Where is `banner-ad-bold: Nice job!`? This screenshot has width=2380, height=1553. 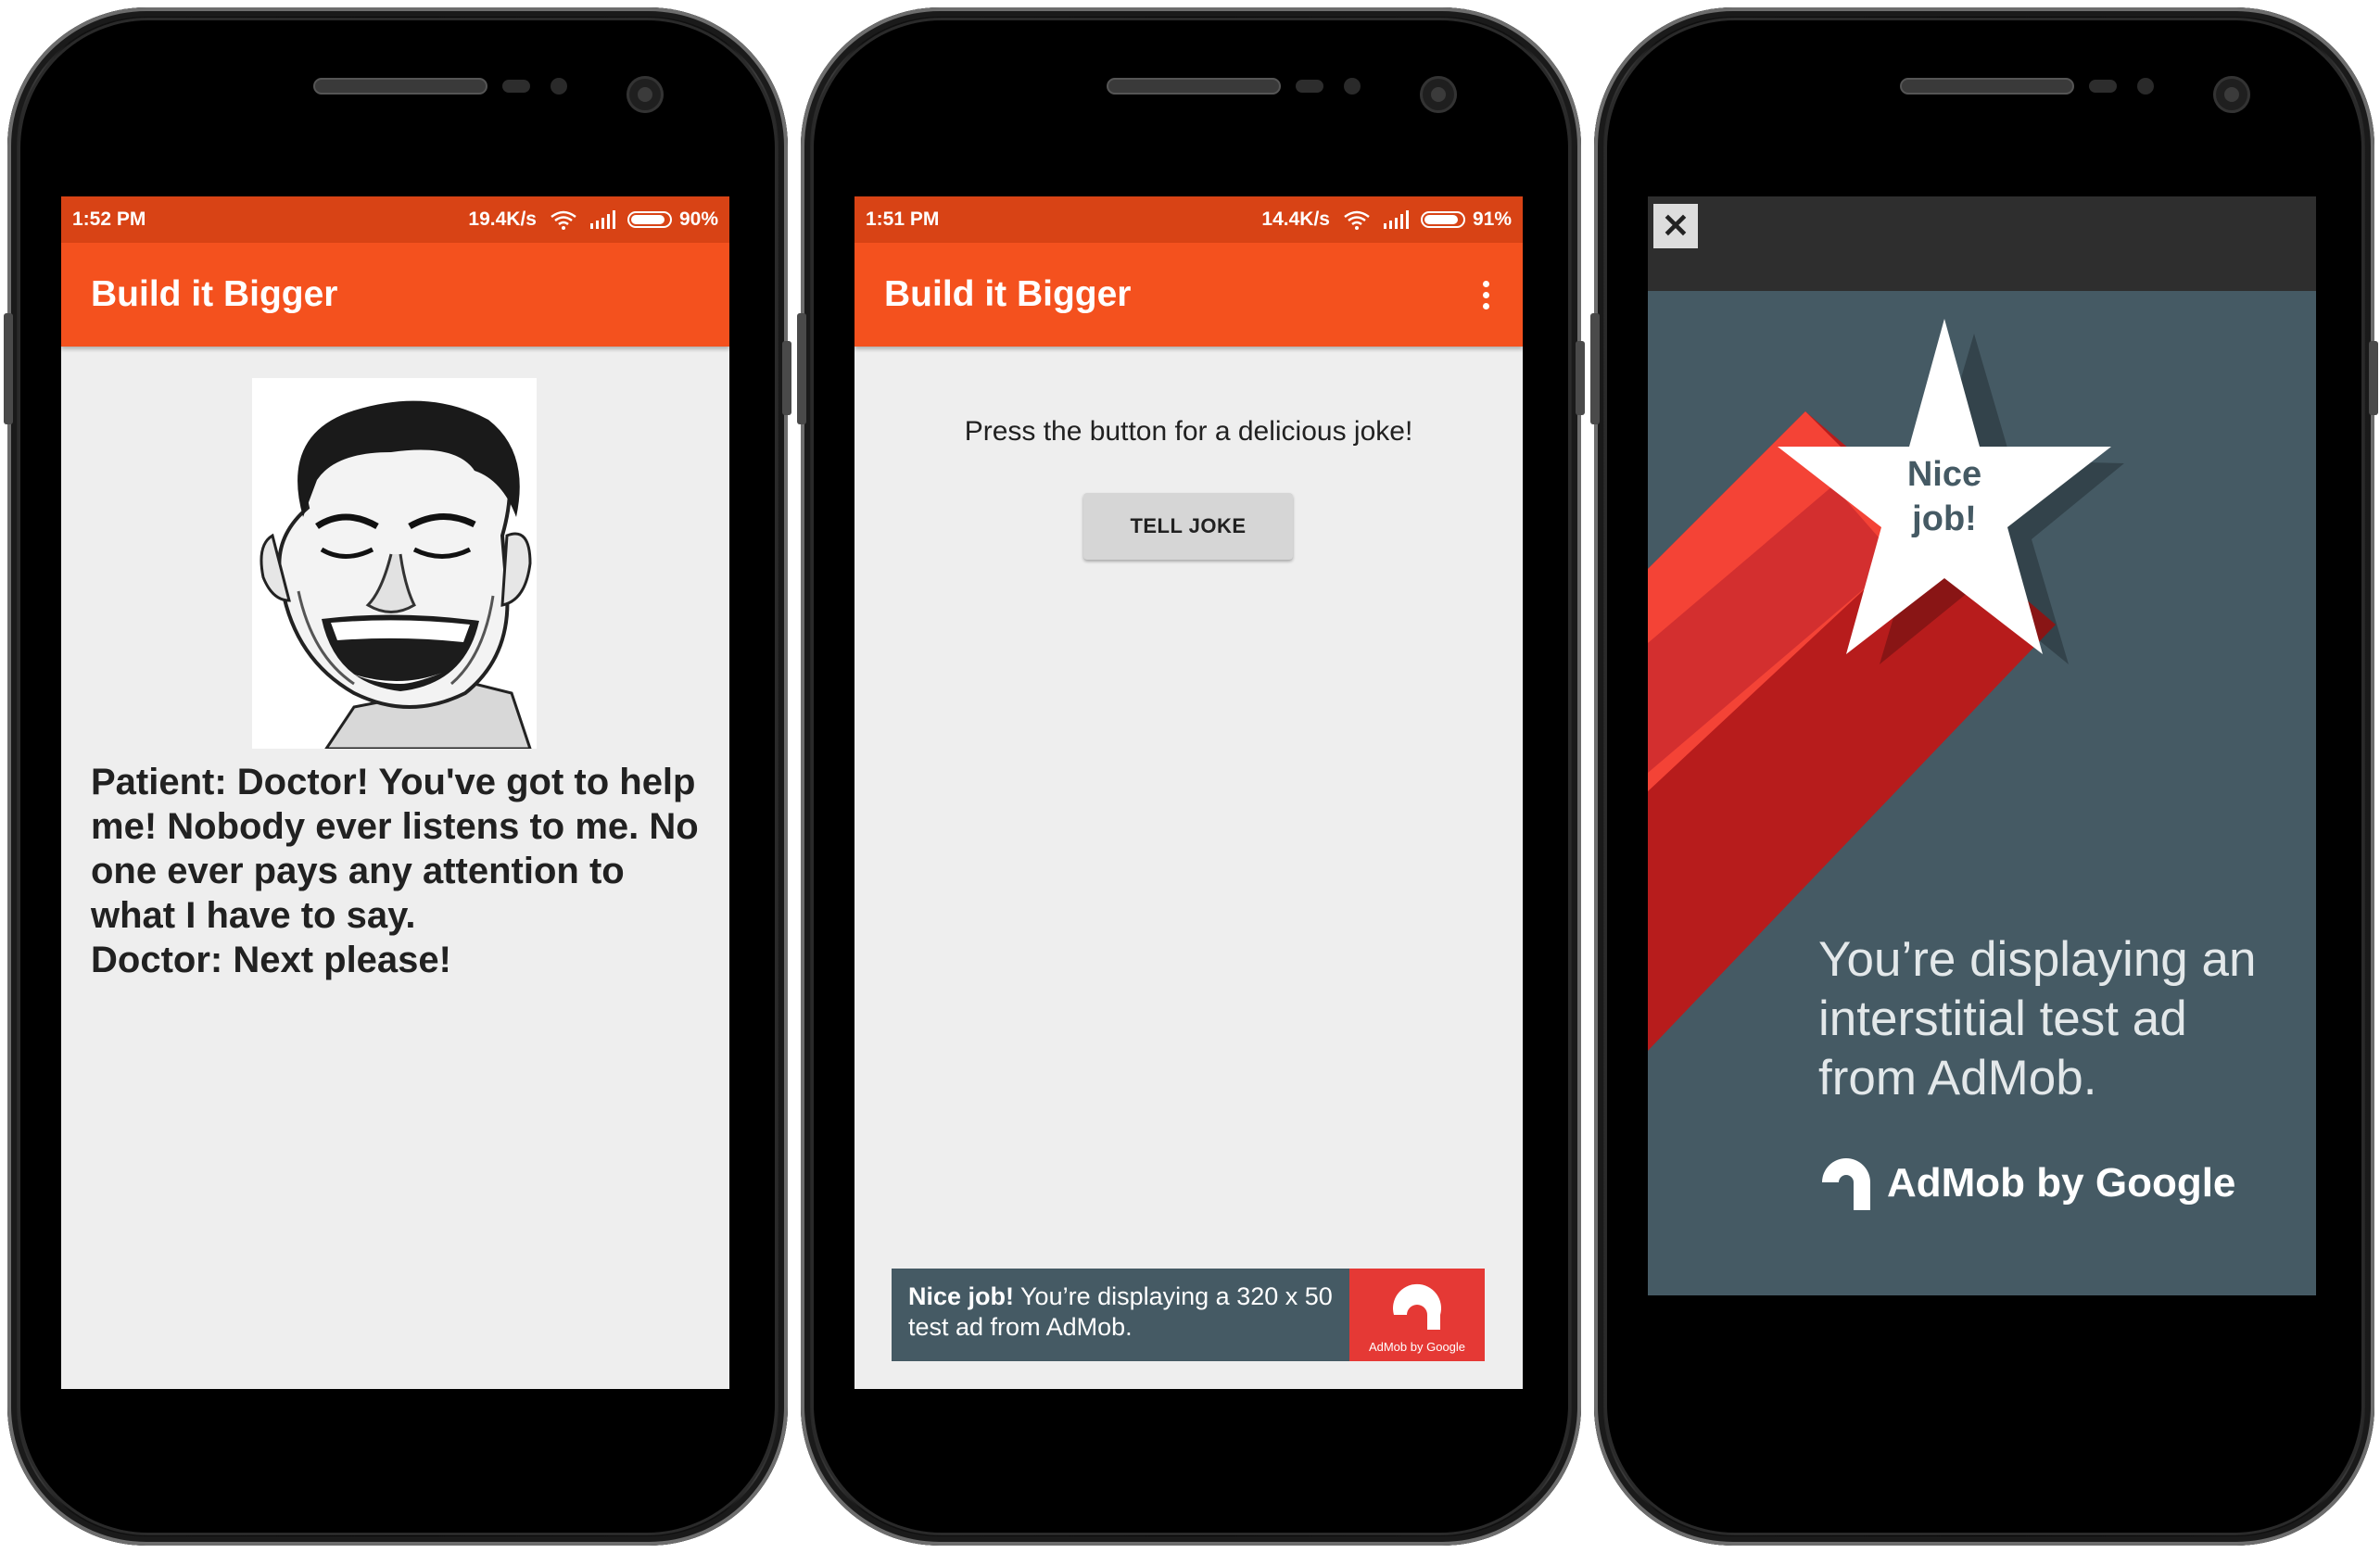 banner-ad-bold: Nice job! is located at coordinates (962, 1296).